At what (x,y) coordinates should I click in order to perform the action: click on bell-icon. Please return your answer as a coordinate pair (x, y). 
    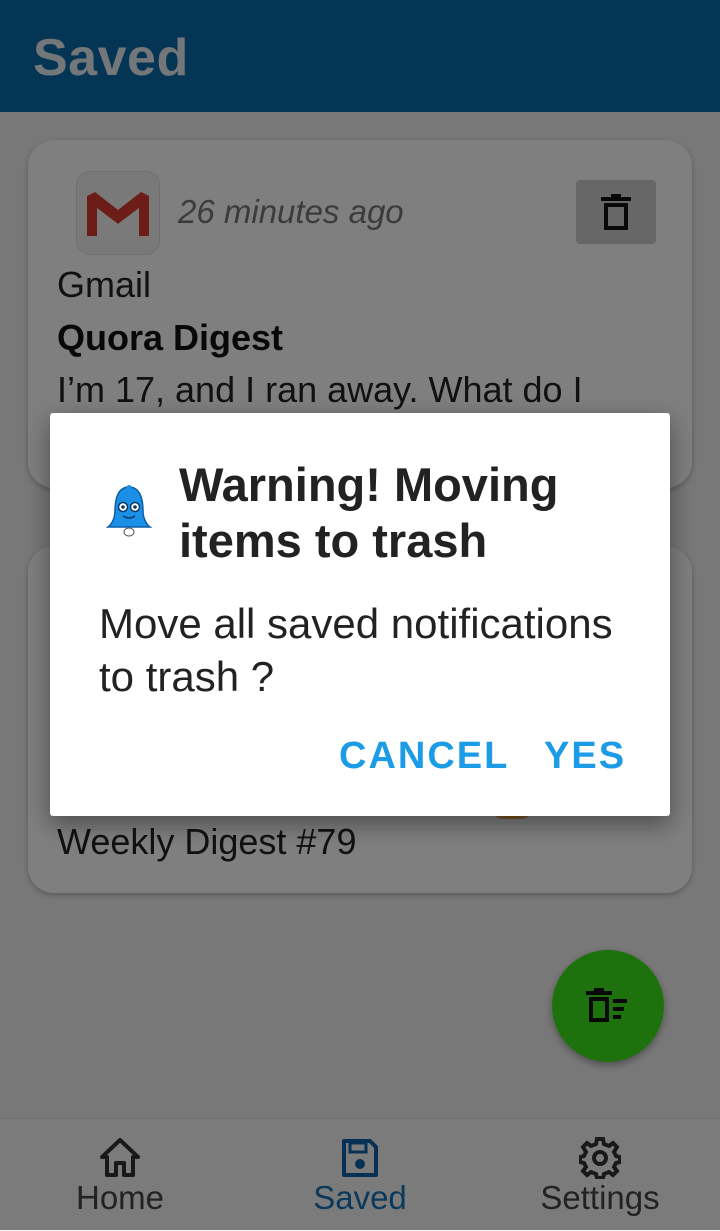
    Looking at the image, I should click on (129, 511).